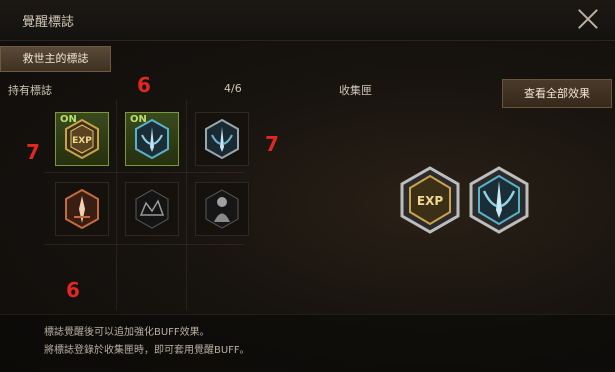  I want to click on collection-slot-exp: EXP, so click(430, 202).